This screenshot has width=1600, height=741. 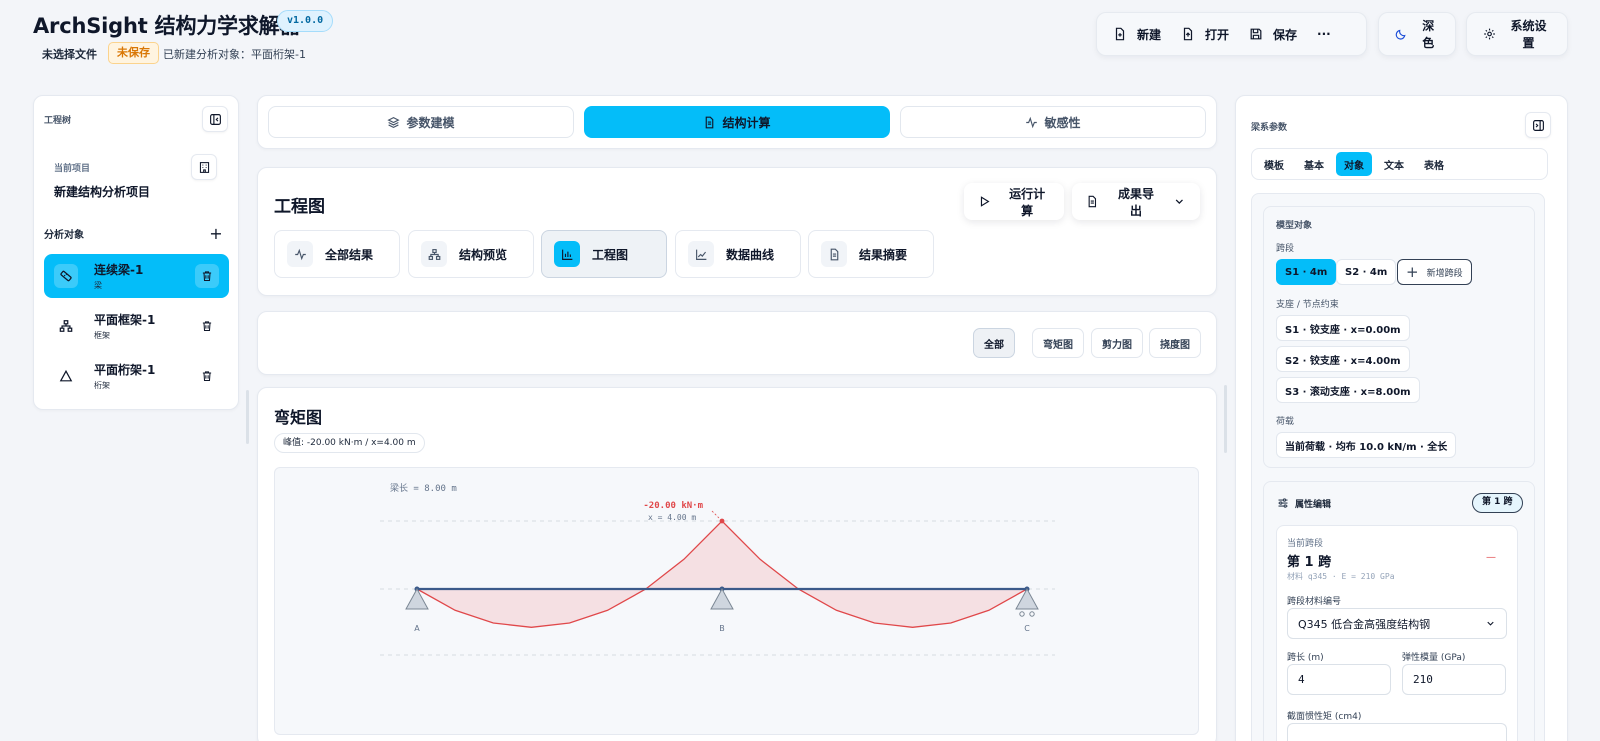 I want to click on tab-basic: 基本, so click(x=1314, y=164).